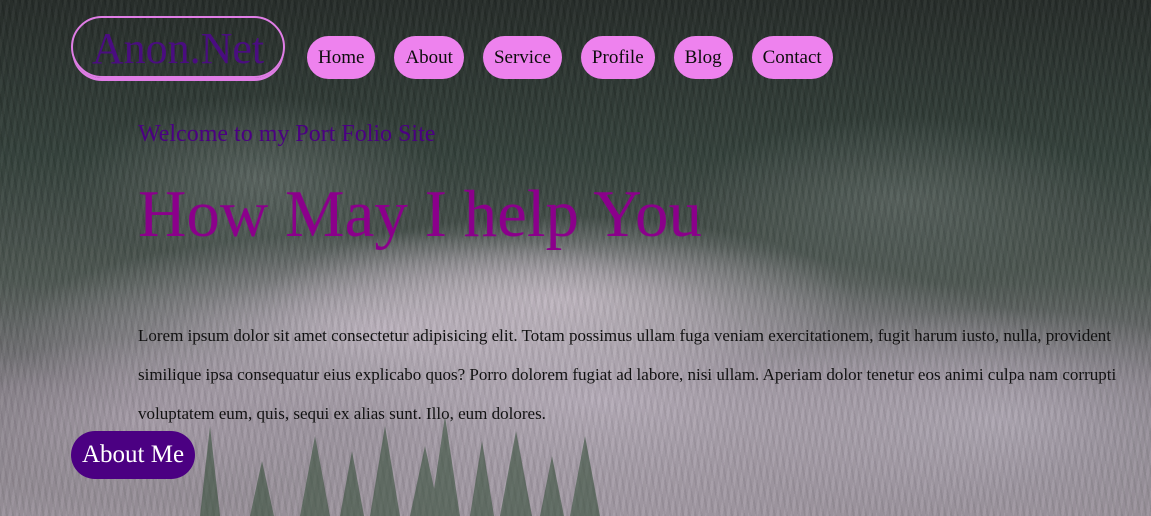 Image resolution: width=1151 pixels, height=516 pixels. Describe the element at coordinates (287, 134) in the screenshot. I see `welcome-text: Welcome to my Port Folio Site` at that location.